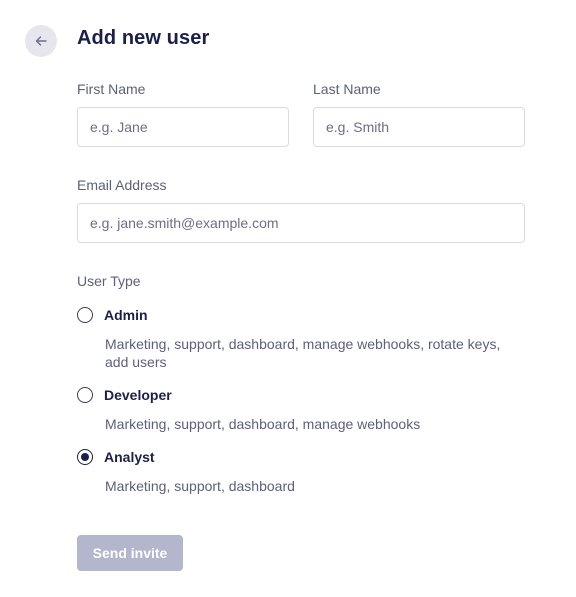  Describe the element at coordinates (301, 223) in the screenshot. I see `email-input` at that location.